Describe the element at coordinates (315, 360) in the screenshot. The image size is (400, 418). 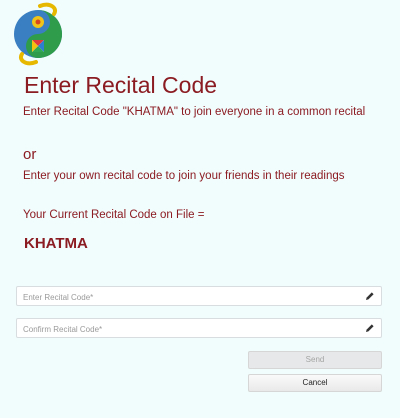
I see `send-button: Send` at that location.